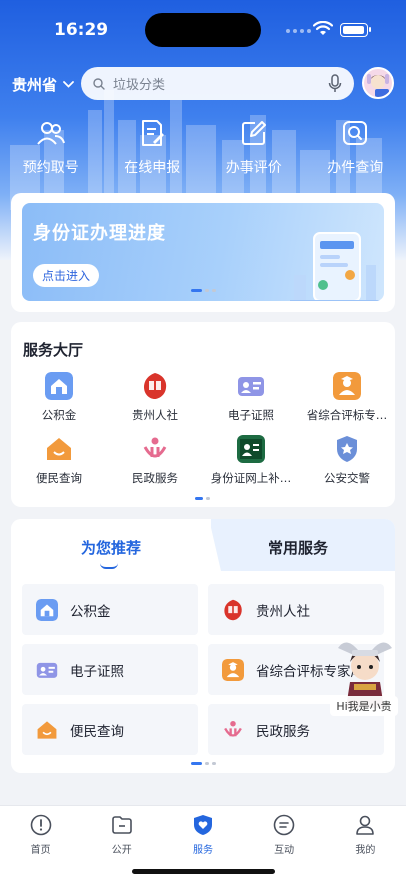 The width and height of the screenshot is (406, 883). Describe the element at coordinates (284, 850) in the screenshot. I see `tab-interaction-label: 互动` at that location.